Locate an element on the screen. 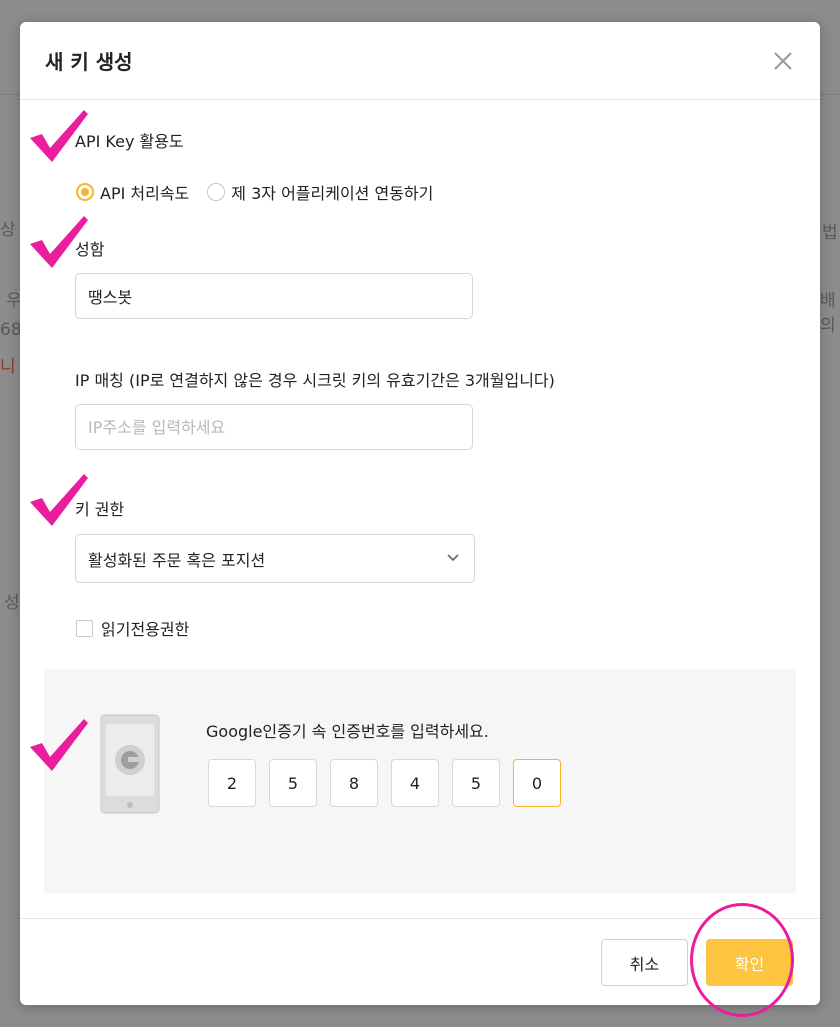  name-input is located at coordinates (274, 296).